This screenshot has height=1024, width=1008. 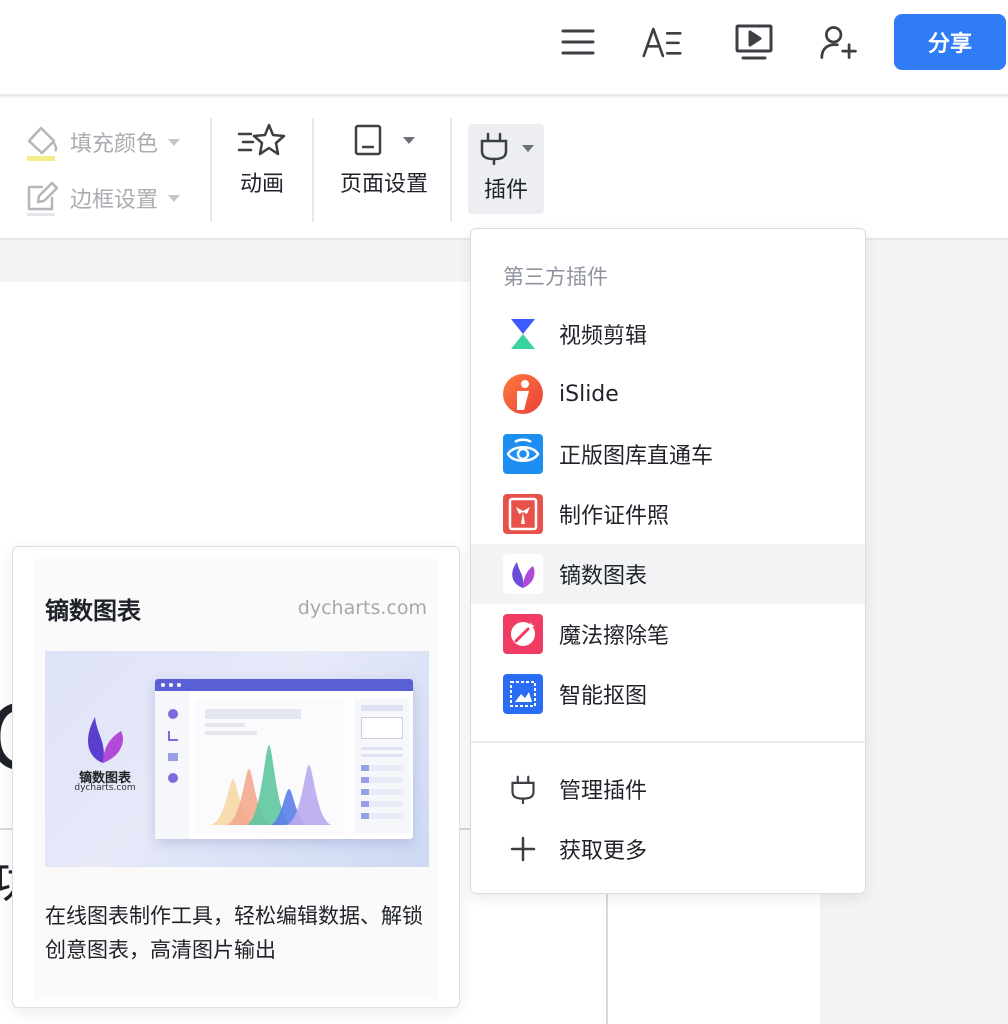 I want to click on add-user-icon, so click(x=840, y=42).